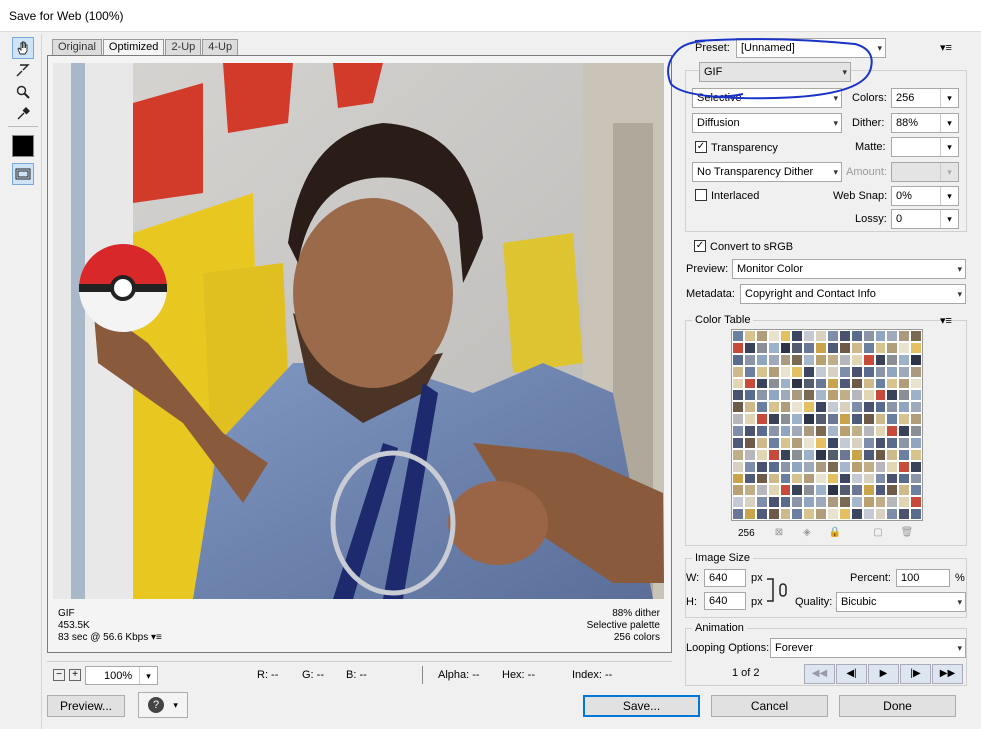 The width and height of the screenshot is (981, 729). Describe the element at coordinates (925, 147) in the screenshot. I see `matte-select: ▾` at that location.